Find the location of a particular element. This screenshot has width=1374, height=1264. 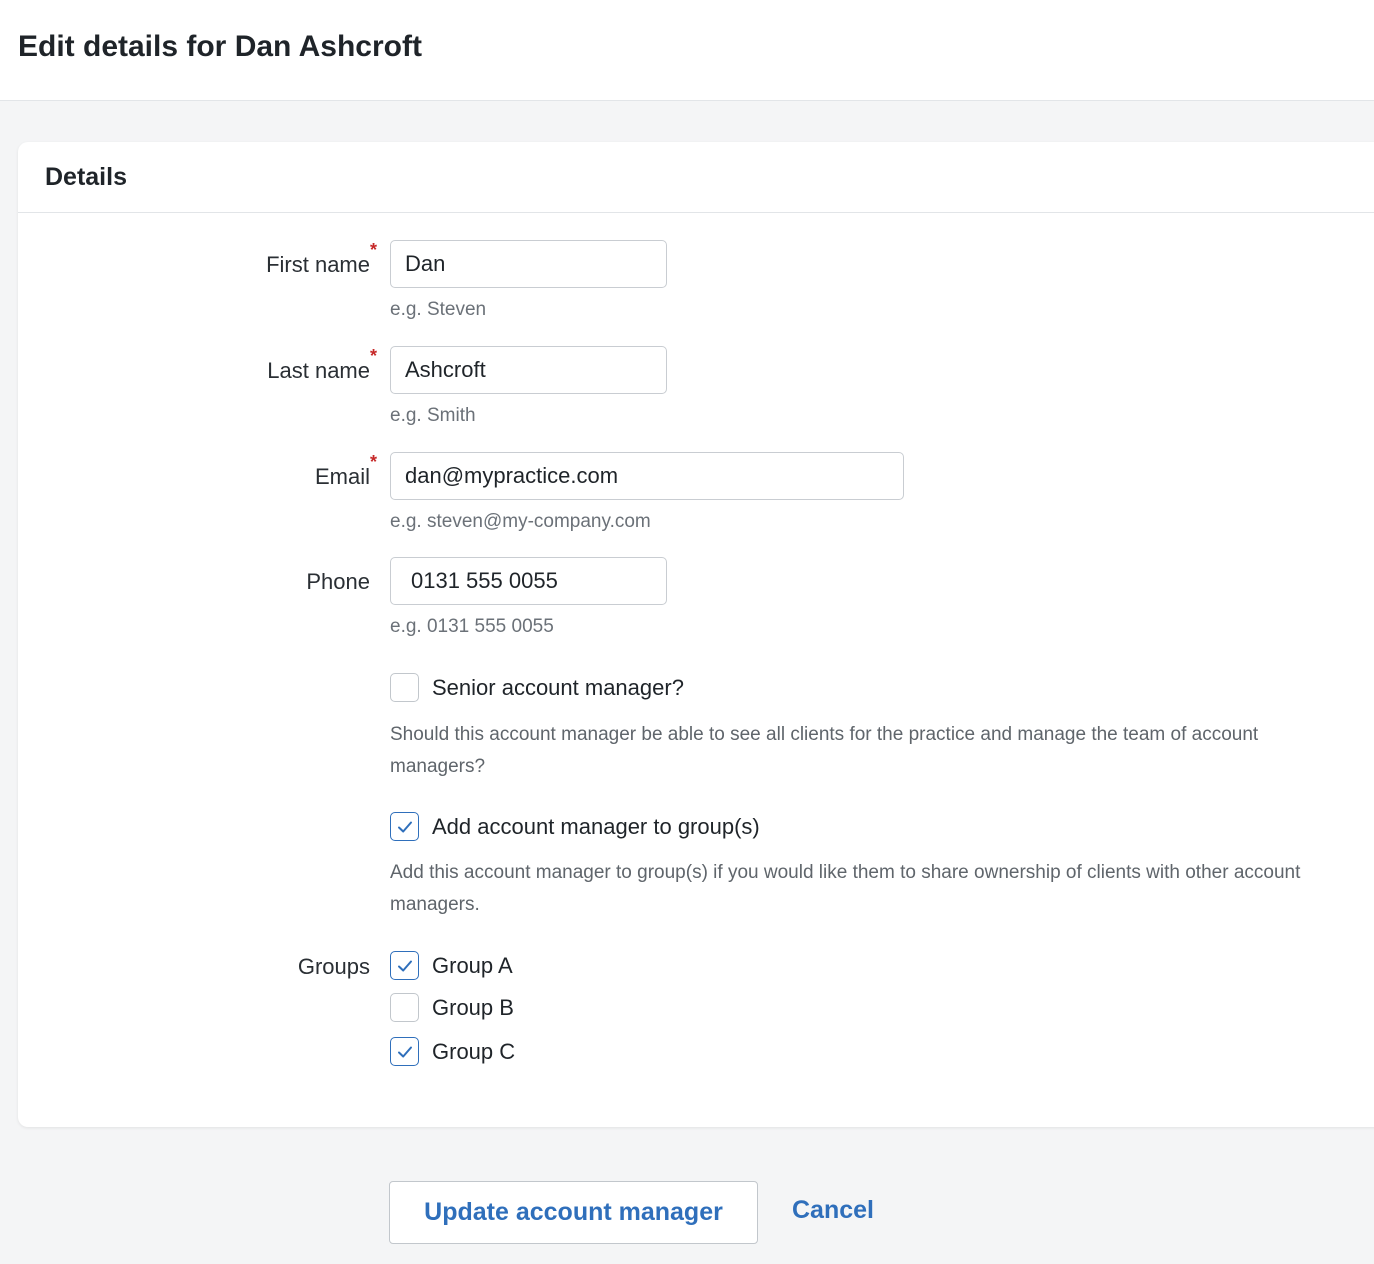

email-required-mark: * is located at coordinates (374, 462).